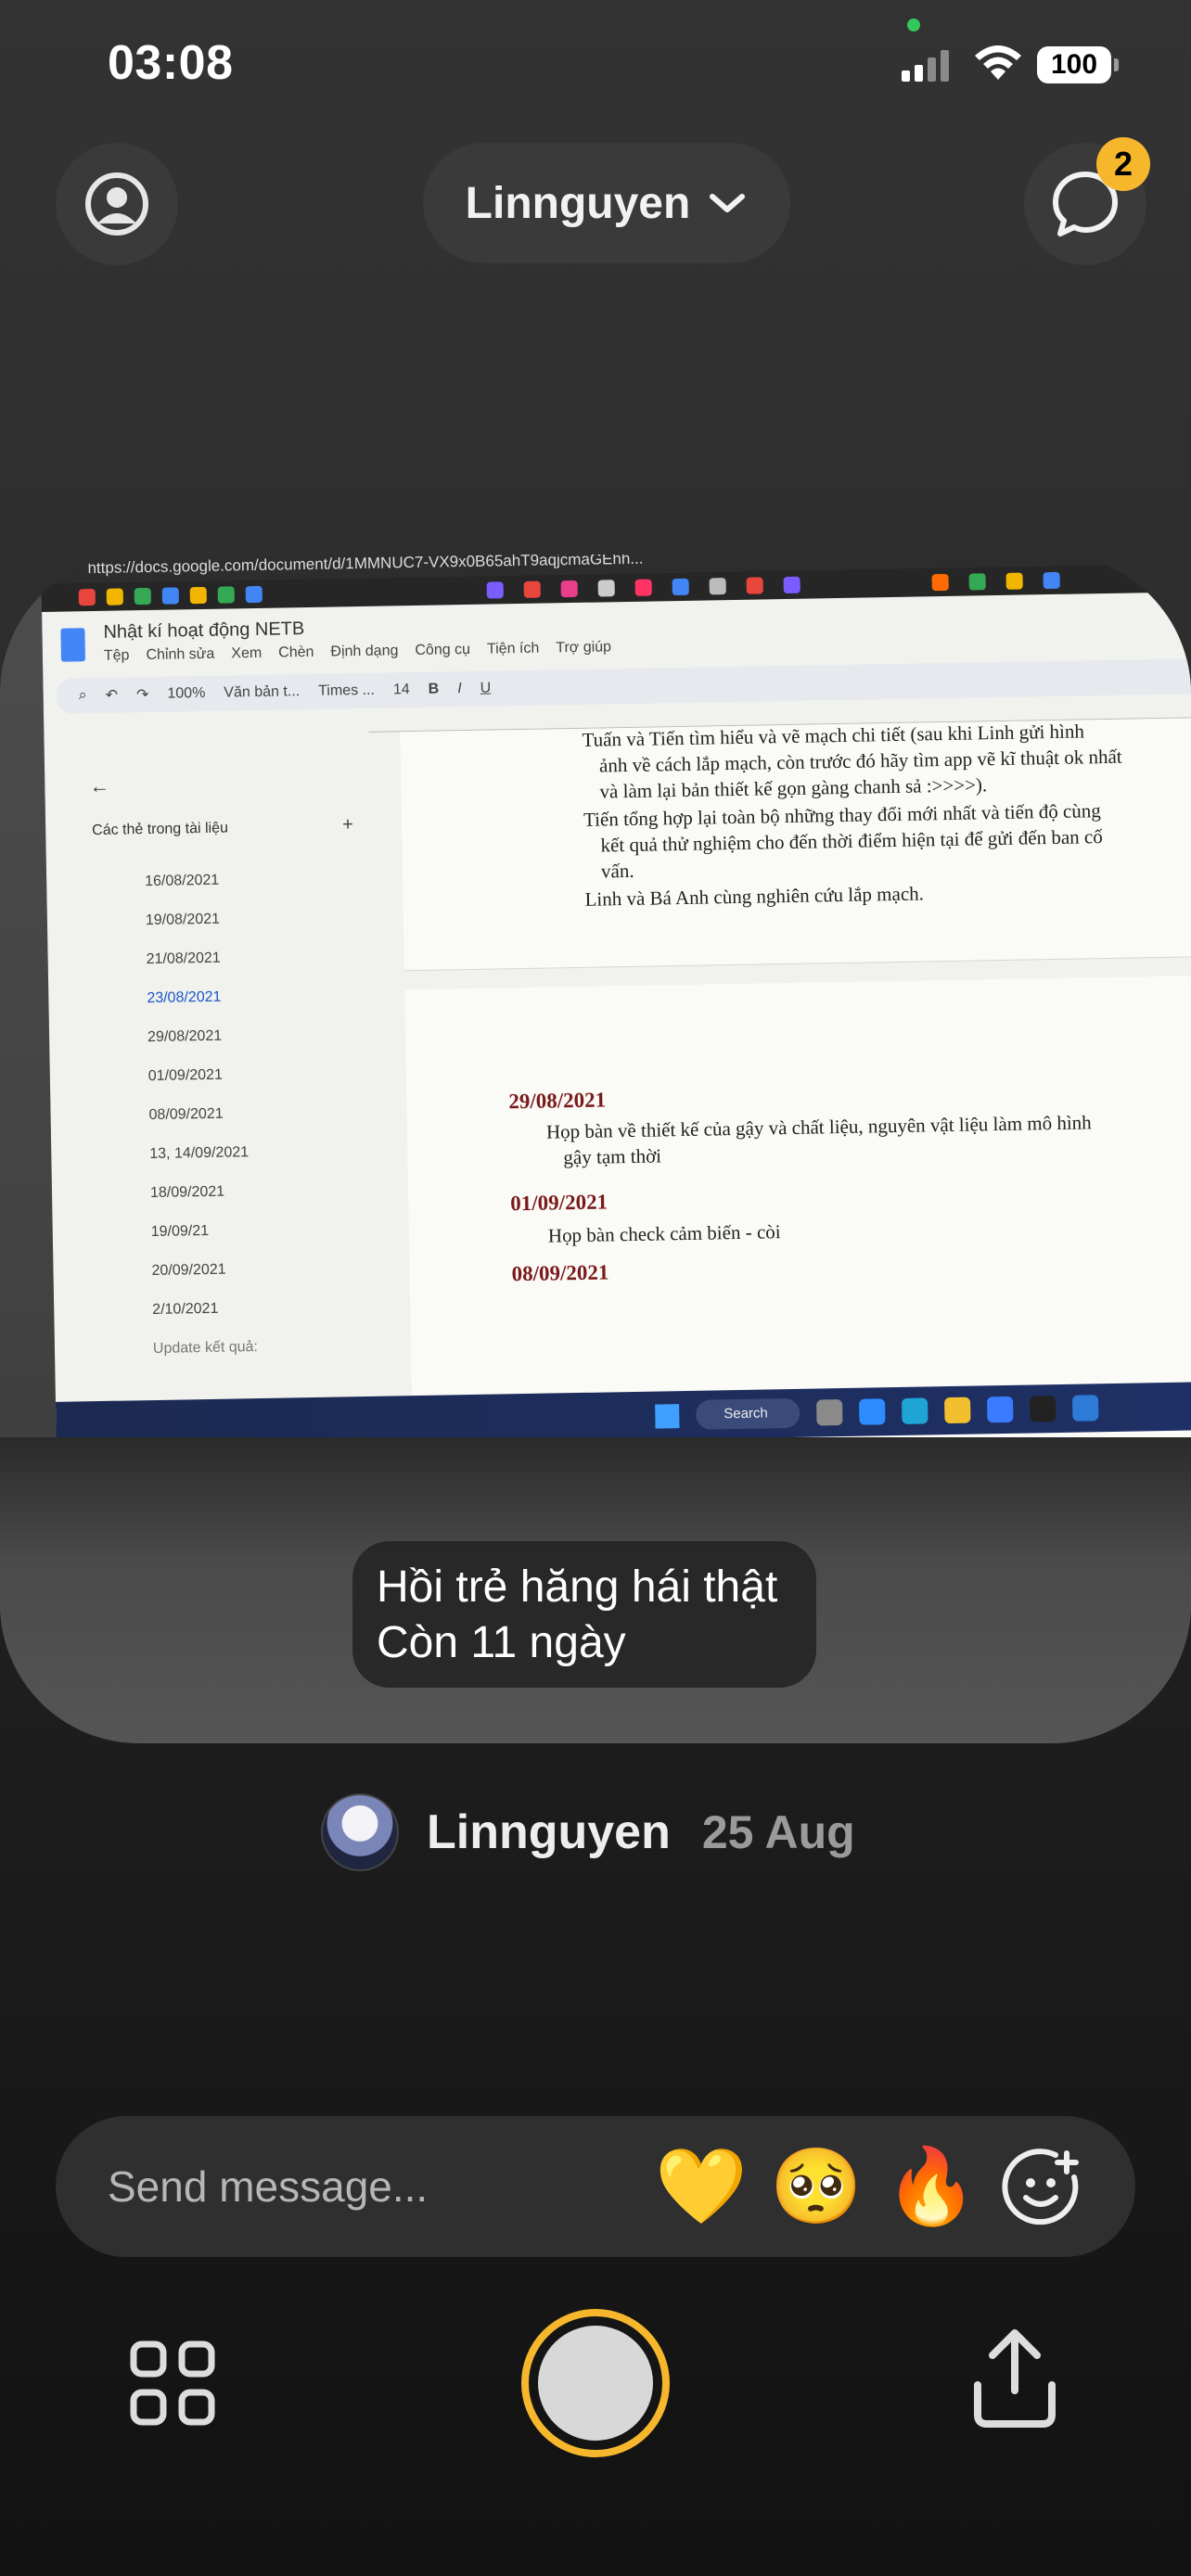 The width and height of the screenshot is (1191, 2576). Describe the element at coordinates (1123, 164) in the screenshot. I see `unread-badge: 2` at that location.